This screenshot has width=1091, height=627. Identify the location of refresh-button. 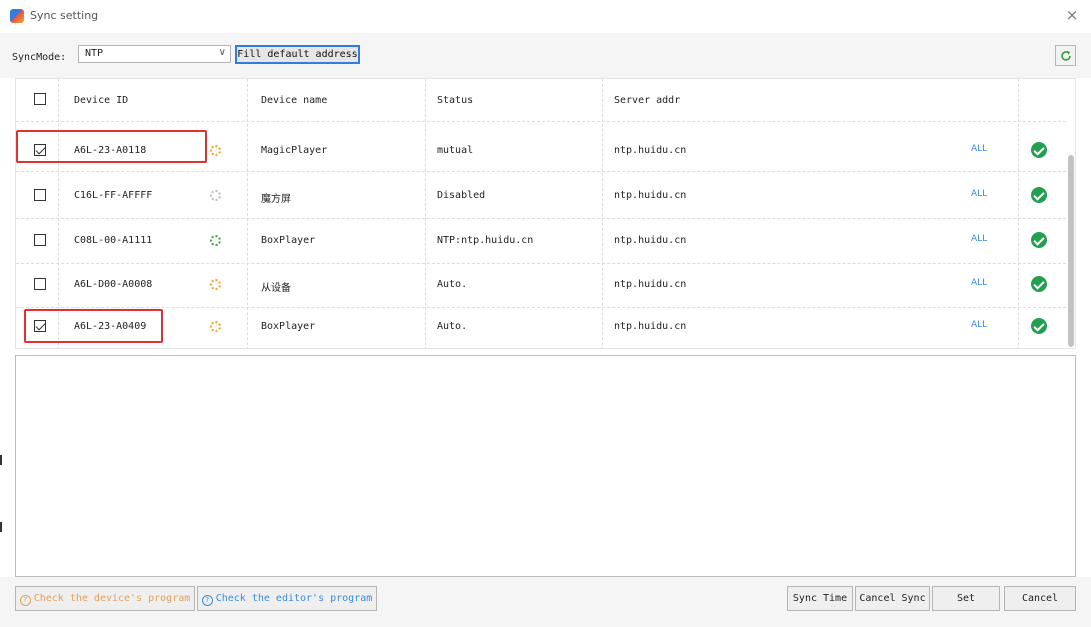
(1065, 55).